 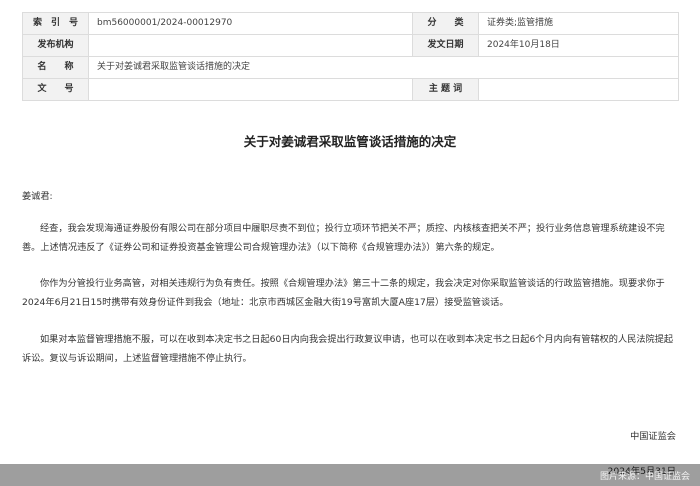 I want to click on image-credit: 图片来源：中国证监会, so click(x=644, y=477).